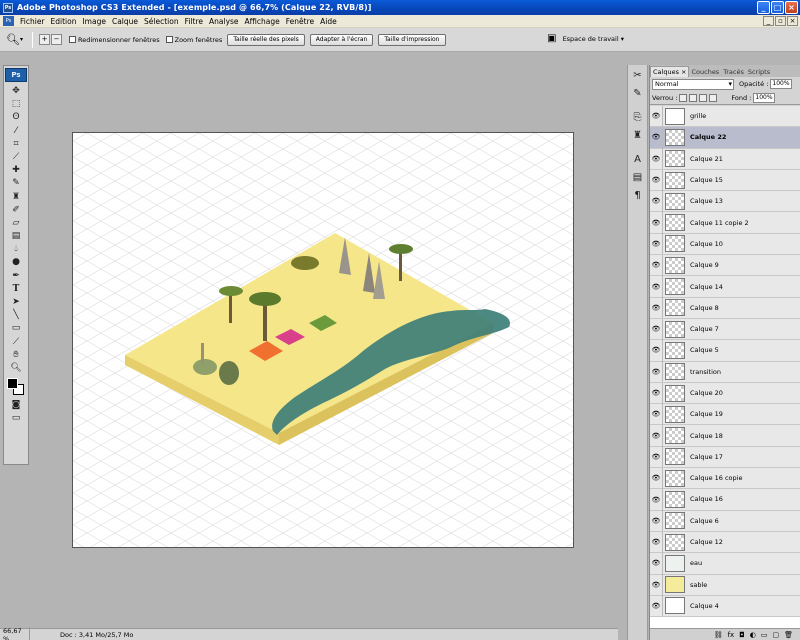  I want to click on layer-row: 👁︎ eau, so click(725, 563).